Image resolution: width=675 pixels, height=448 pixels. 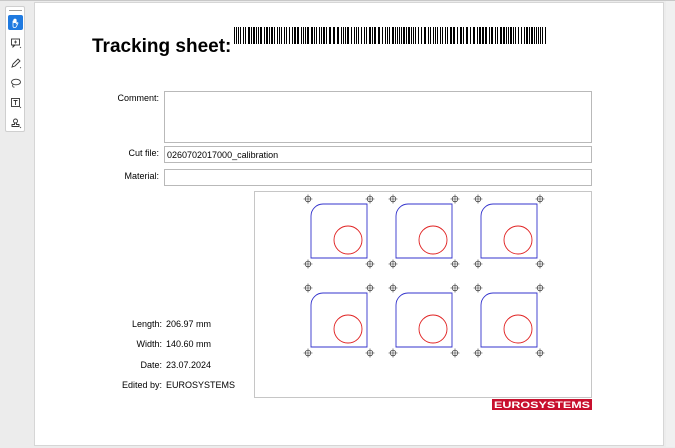 What do you see at coordinates (15, 10) in the screenshot?
I see `toolbar-grip` at bounding box center [15, 10].